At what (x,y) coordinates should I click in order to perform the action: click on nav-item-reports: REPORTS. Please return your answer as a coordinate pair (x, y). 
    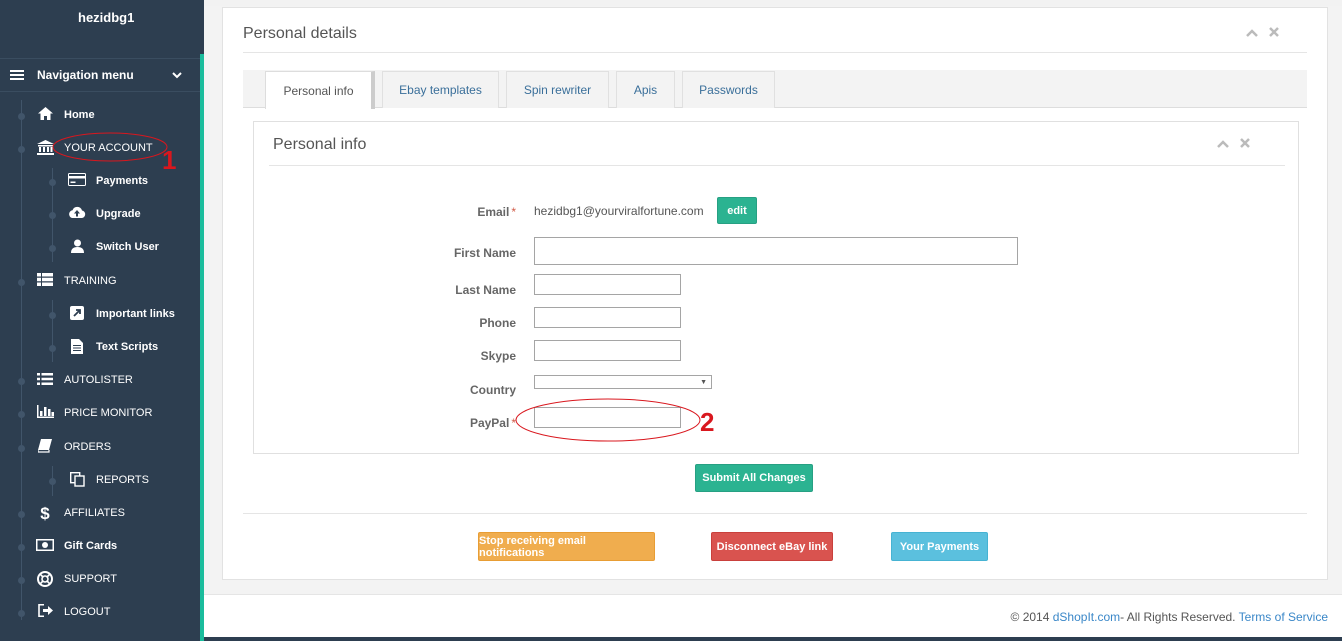
    Looking at the image, I should click on (100, 481).